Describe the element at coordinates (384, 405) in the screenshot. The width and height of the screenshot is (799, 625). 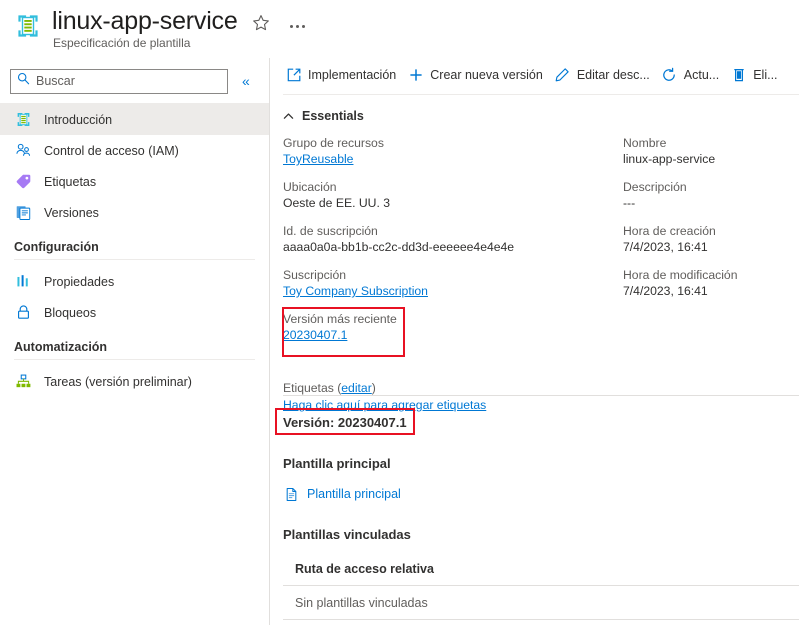
I see `add-tags-link: Haga clic aquí para agregar etiquetas` at that location.